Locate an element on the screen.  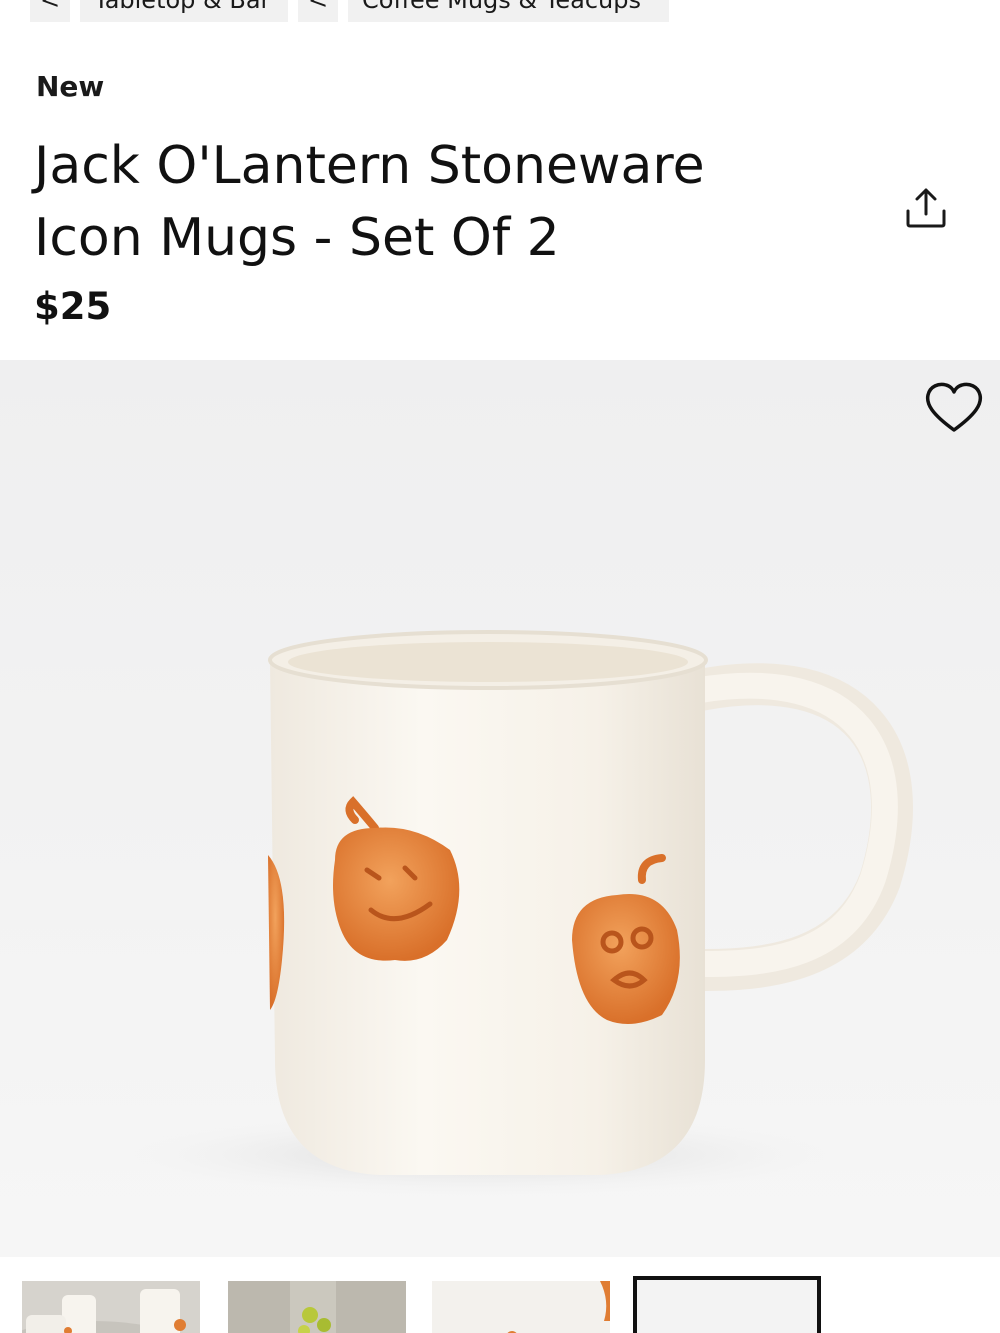
share-icon is located at coordinates (926, 208).